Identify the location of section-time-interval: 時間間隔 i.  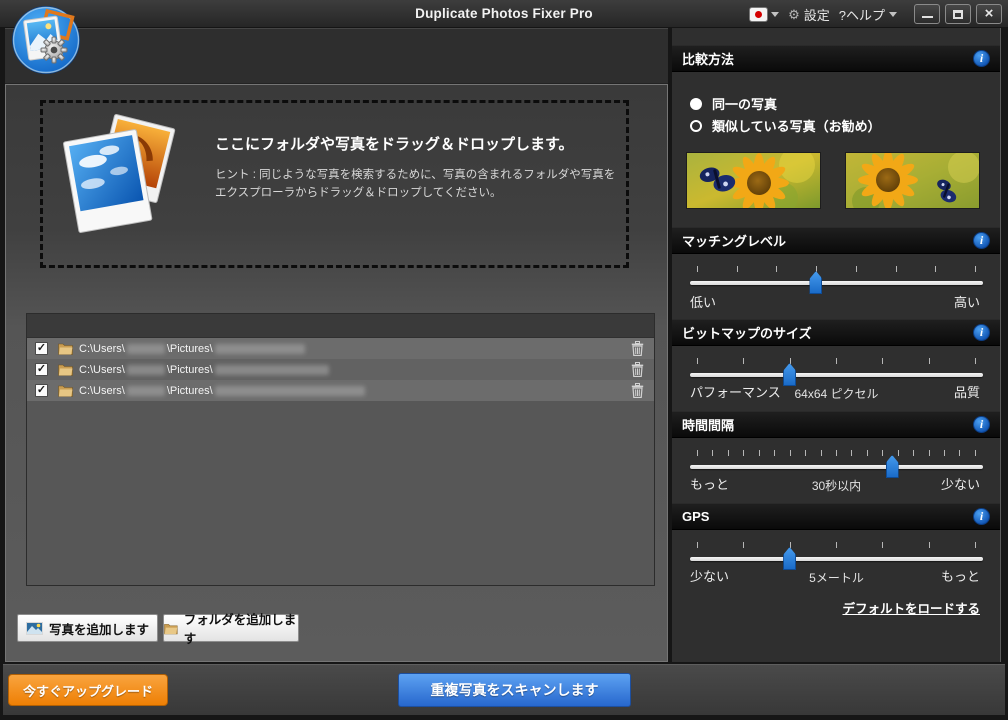
(836, 424).